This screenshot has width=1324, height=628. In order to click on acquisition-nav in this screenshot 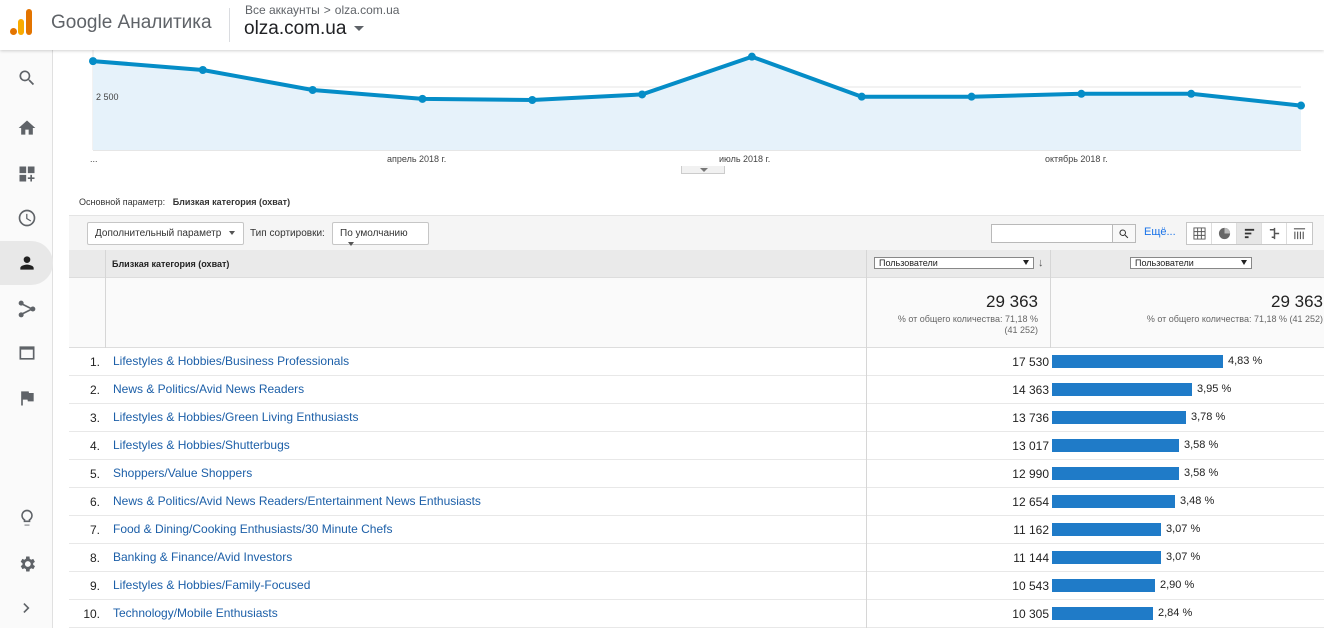, I will do `click(26, 309)`.